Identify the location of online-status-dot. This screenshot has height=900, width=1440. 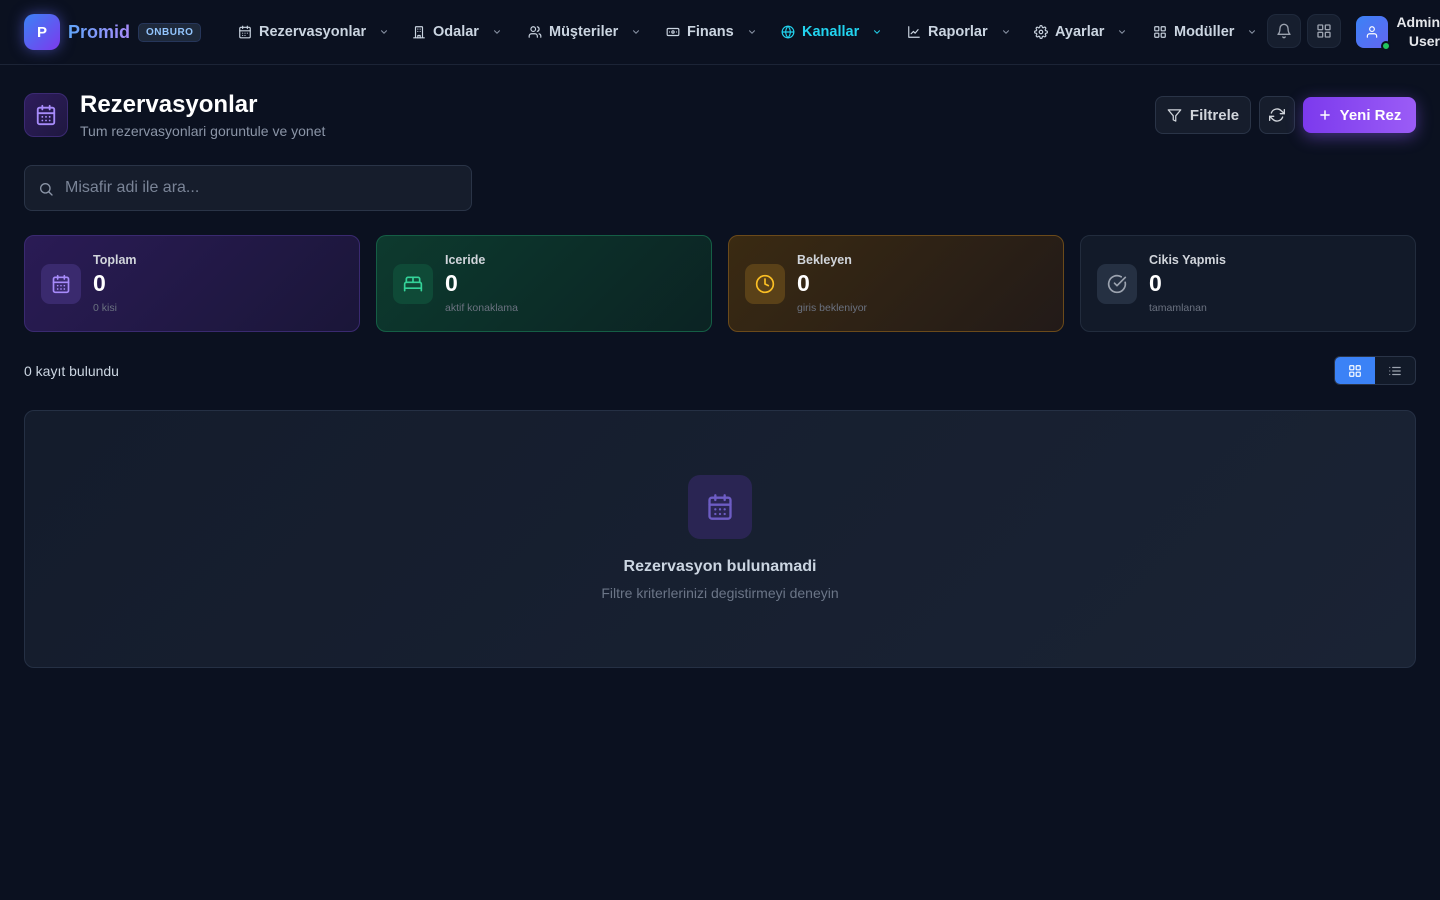
(1386, 46).